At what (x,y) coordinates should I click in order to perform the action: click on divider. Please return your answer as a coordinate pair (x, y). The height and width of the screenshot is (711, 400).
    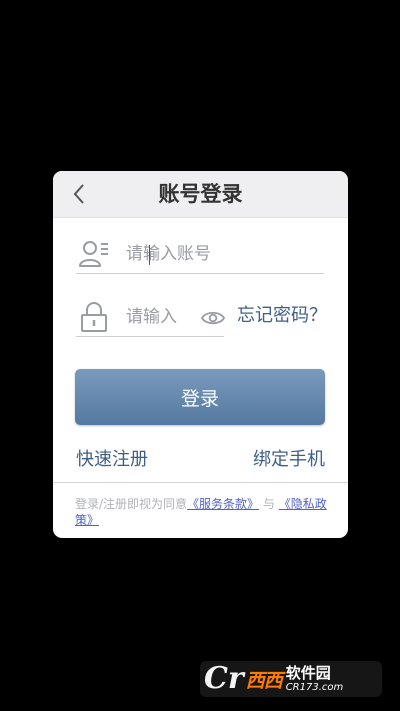
    Looking at the image, I should click on (200, 482).